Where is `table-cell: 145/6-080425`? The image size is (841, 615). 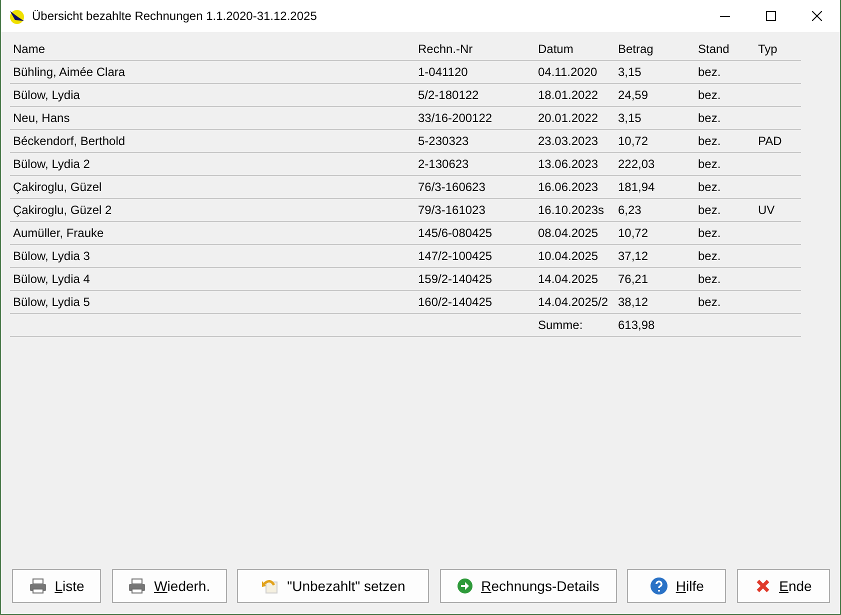 table-cell: 145/6-080425 is located at coordinates (455, 233).